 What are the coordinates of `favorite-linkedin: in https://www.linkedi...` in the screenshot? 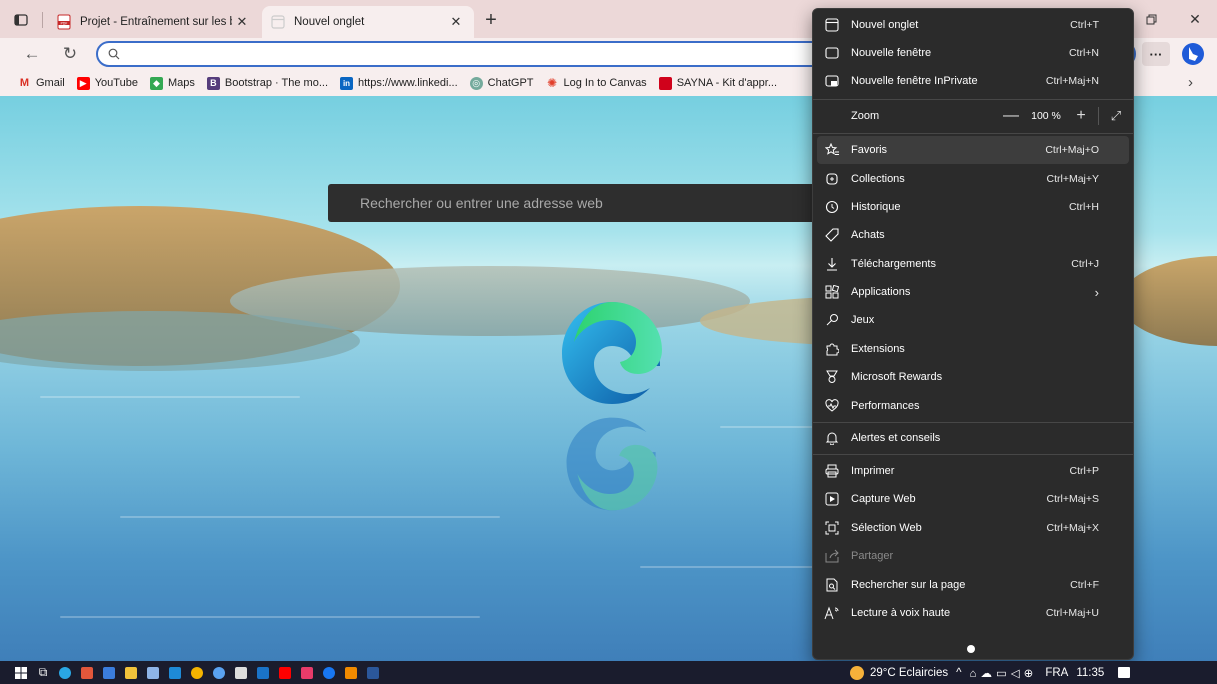 It's located at (399, 83).